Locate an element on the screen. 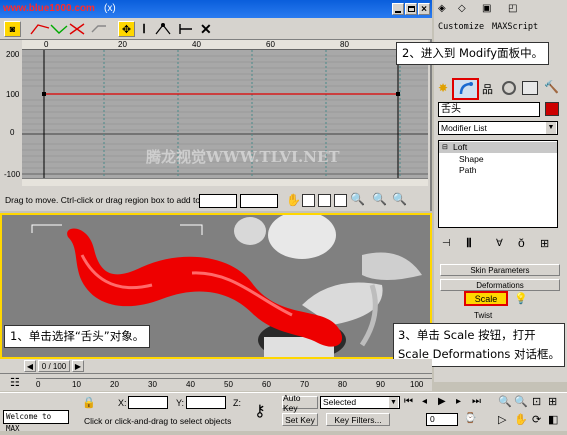 Image resolution: width=567 pixels, height=435 pixels. go-to-start-icon: ⏮ is located at coordinates (408, 401).